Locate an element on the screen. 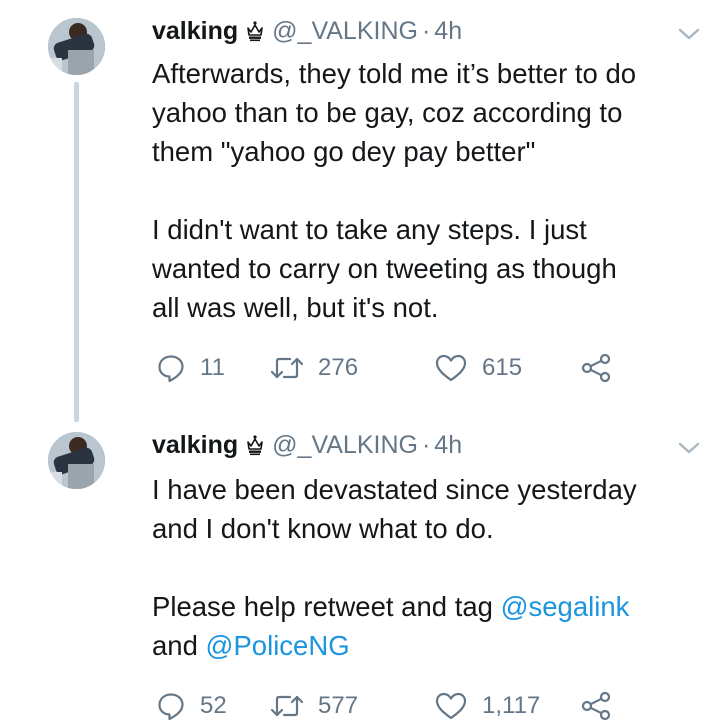  thread-line is located at coordinates (76, 252).